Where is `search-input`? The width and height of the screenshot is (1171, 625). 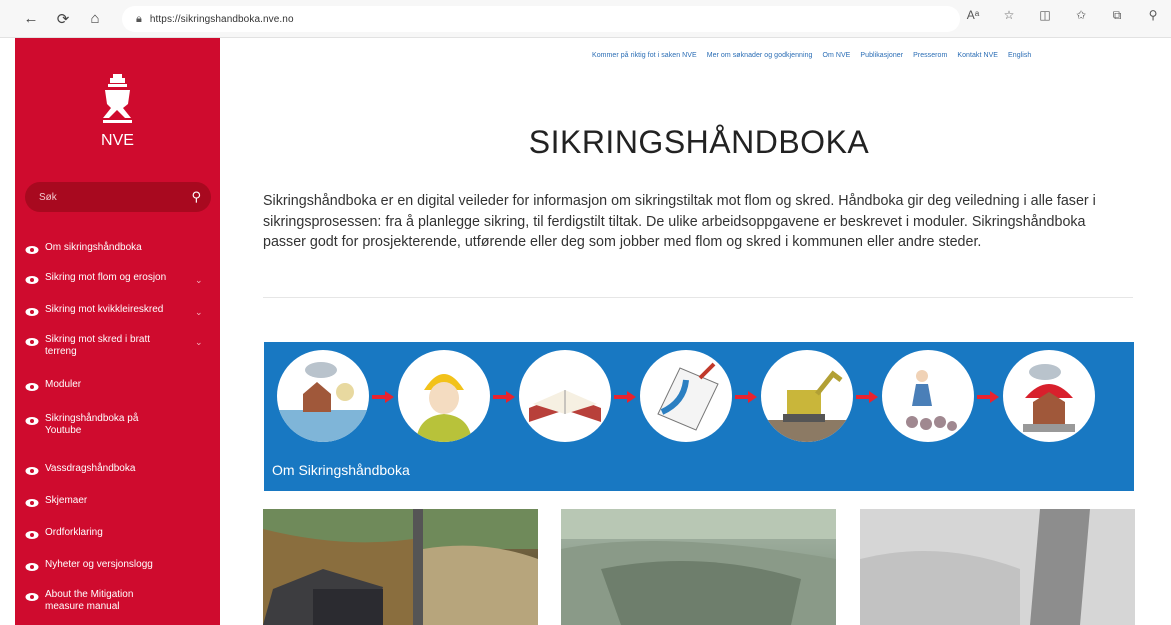 search-input is located at coordinates (114, 197).